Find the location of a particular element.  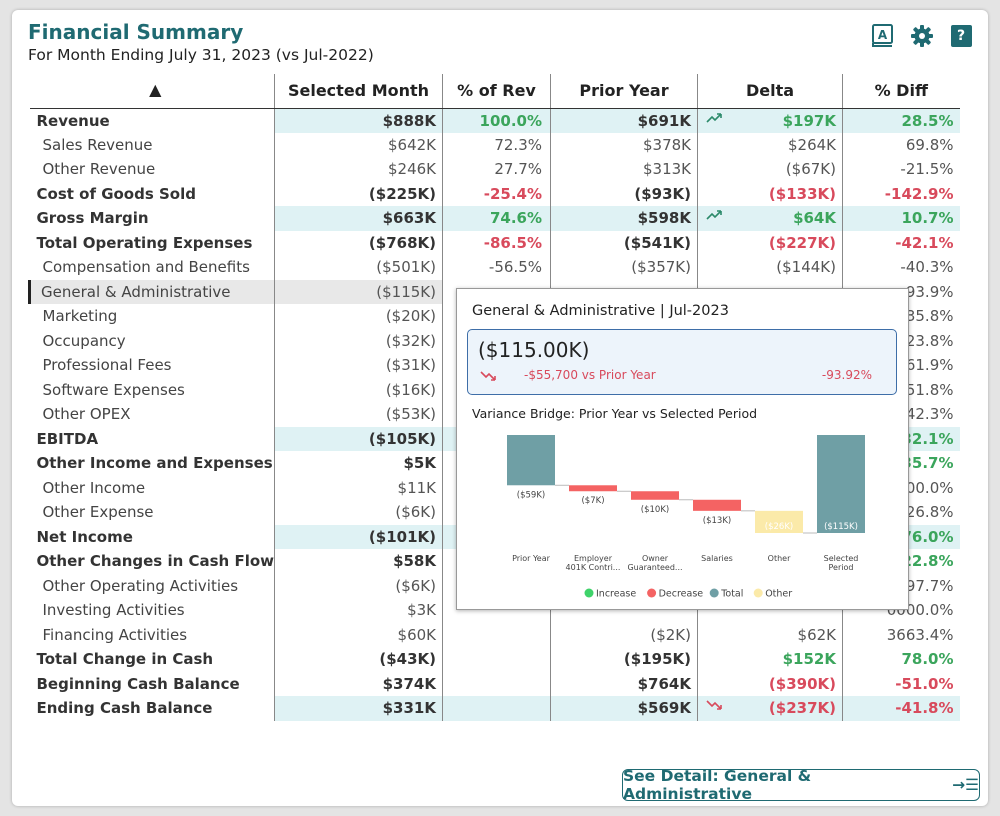

table-row: Revenue $888K 100.0% $691K $197K 28.5% is located at coordinates (495, 120).